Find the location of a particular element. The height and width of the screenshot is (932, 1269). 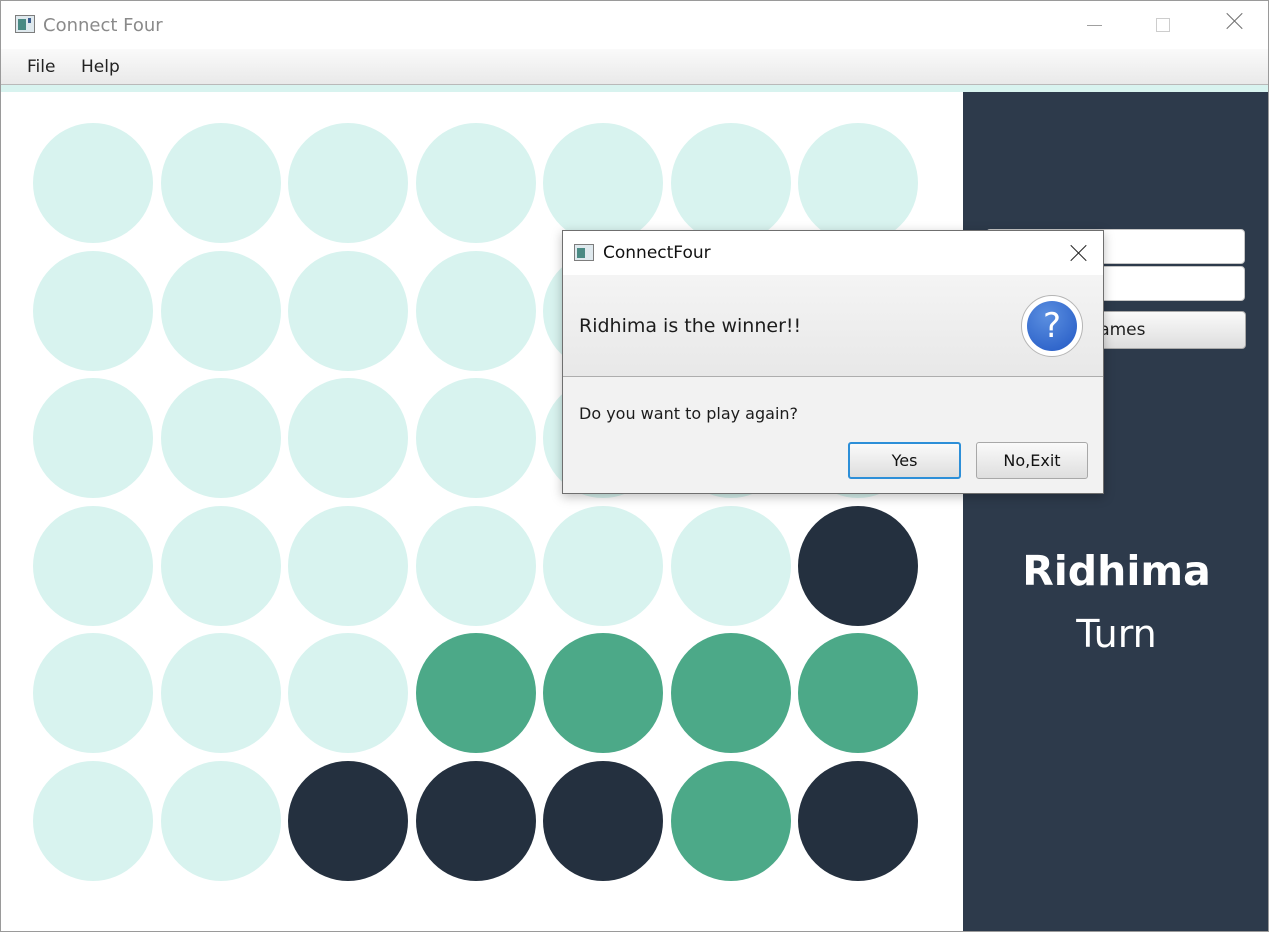

close-window-button is located at coordinates (1233, 25).